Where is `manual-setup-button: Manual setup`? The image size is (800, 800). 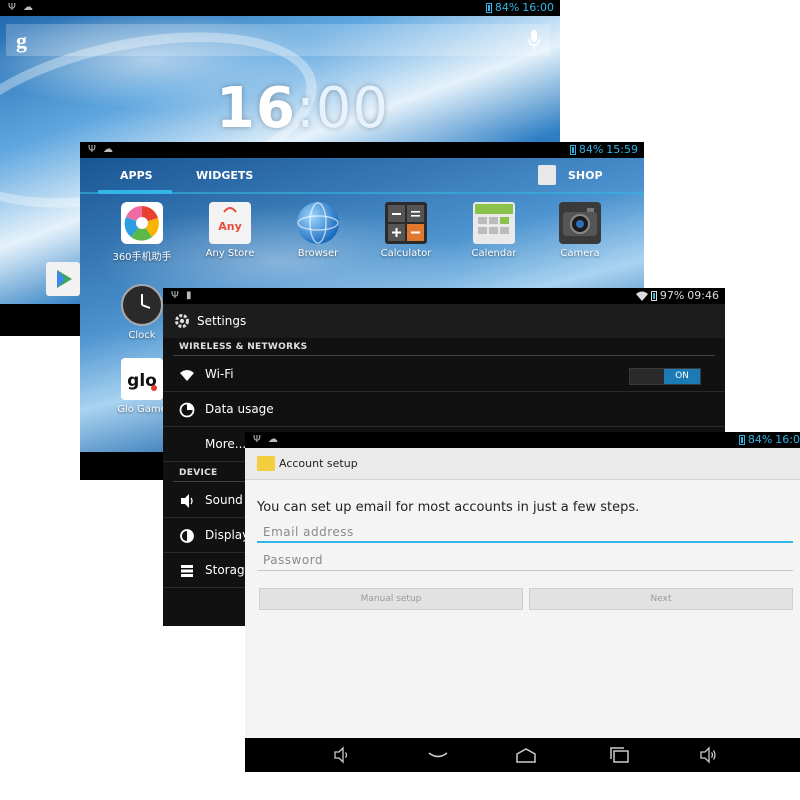
manual-setup-button: Manual setup is located at coordinates (391, 599).